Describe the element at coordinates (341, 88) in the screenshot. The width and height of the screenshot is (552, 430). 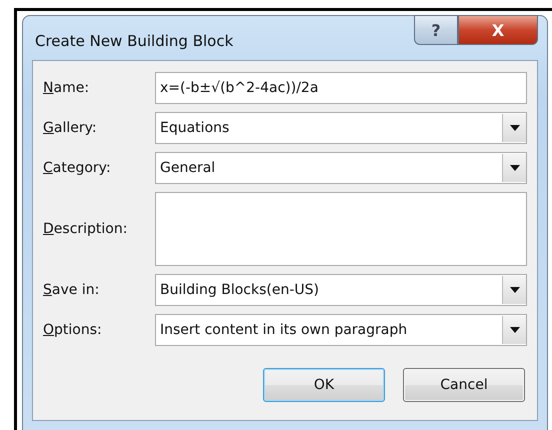
I see `text-field: x=(-b±√(b^2-4ac))/2a` at that location.